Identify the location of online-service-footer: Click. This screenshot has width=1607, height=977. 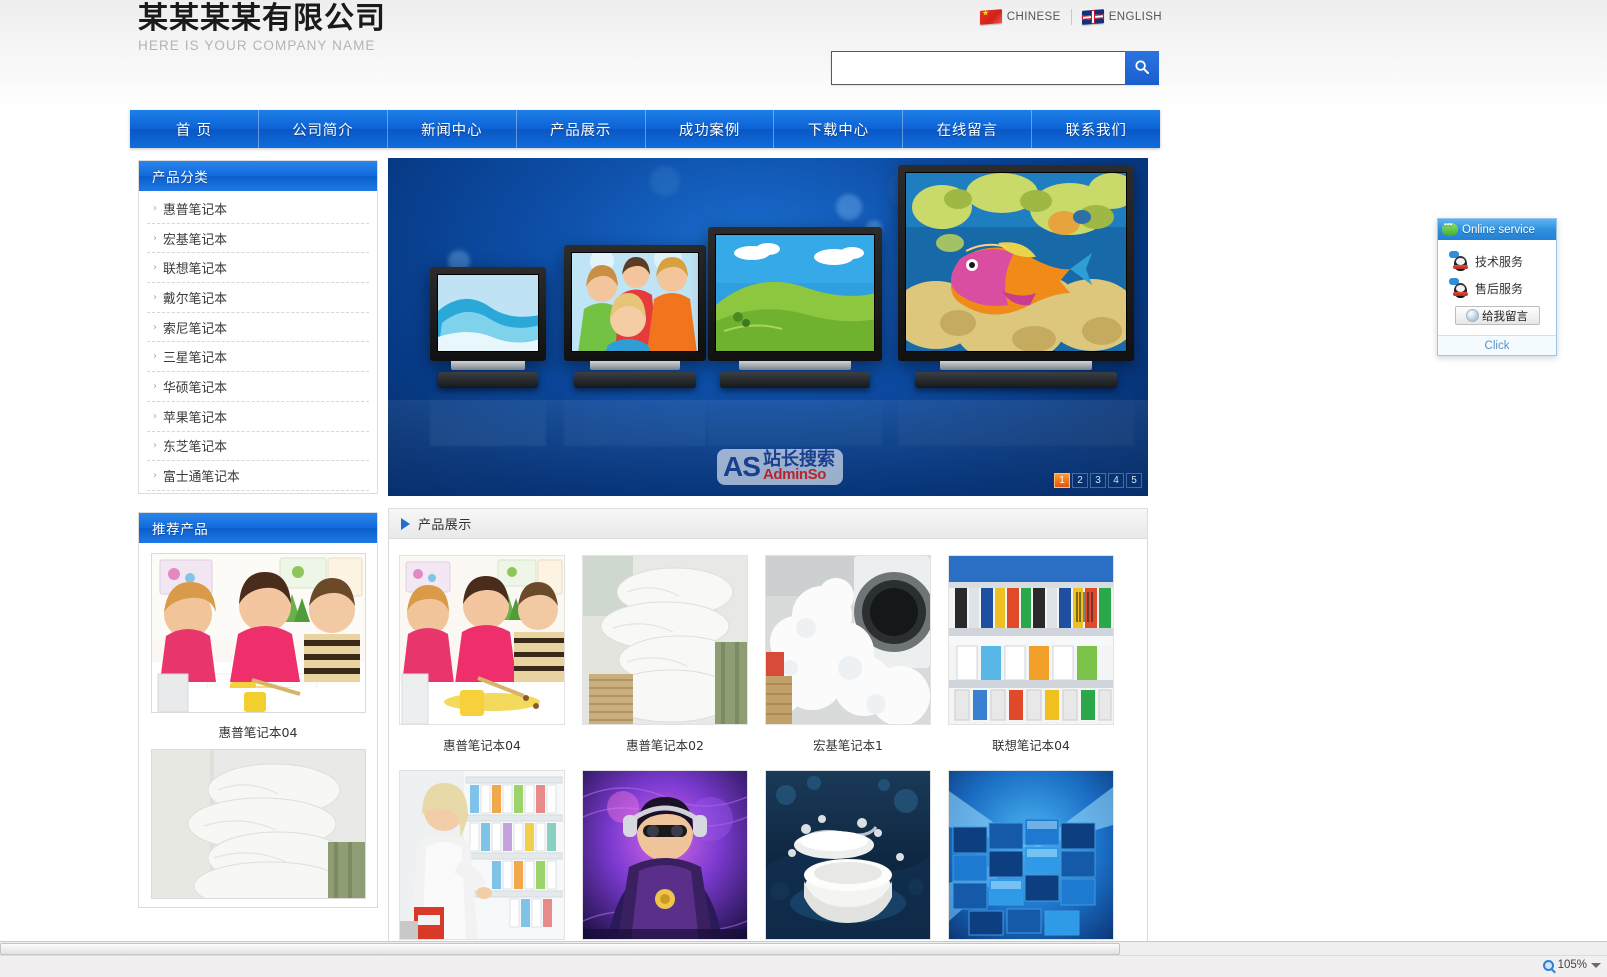
(1497, 345).